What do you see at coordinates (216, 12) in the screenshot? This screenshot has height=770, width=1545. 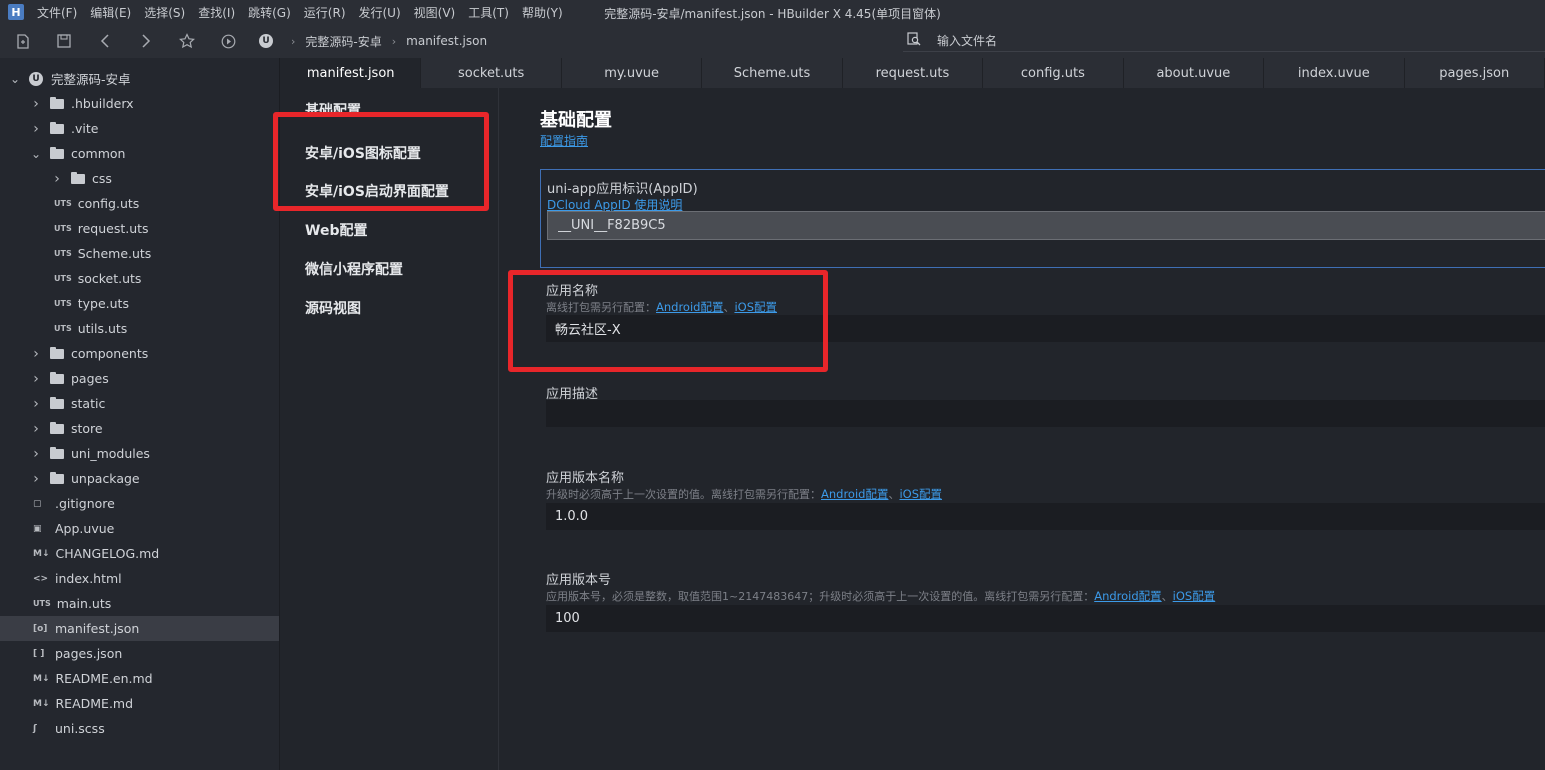 I see `menu-find: 查找(I)` at bounding box center [216, 12].